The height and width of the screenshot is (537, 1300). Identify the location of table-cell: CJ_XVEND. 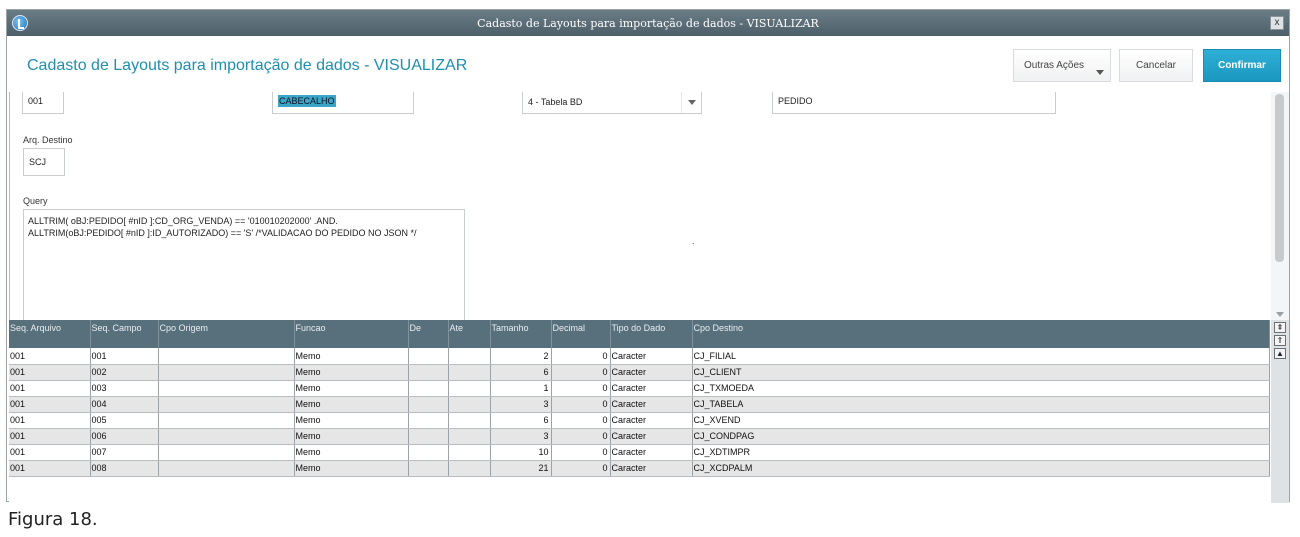
(981, 420).